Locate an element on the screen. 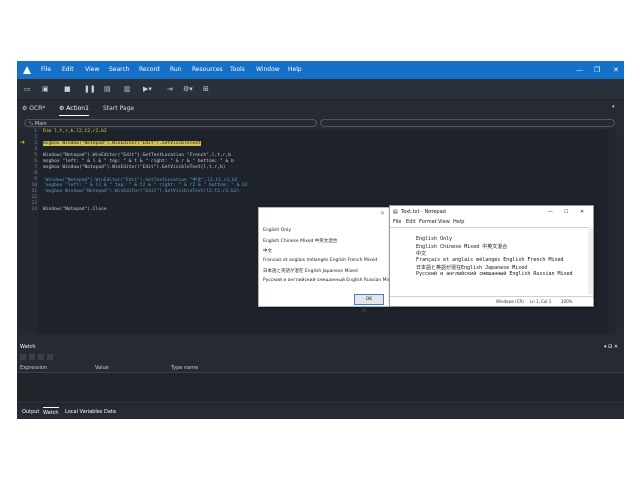 The width and height of the screenshot is (640, 480). code-line: Dim l,t,r,b,l2,t2,r2,b2 is located at coordinates (75, 131).